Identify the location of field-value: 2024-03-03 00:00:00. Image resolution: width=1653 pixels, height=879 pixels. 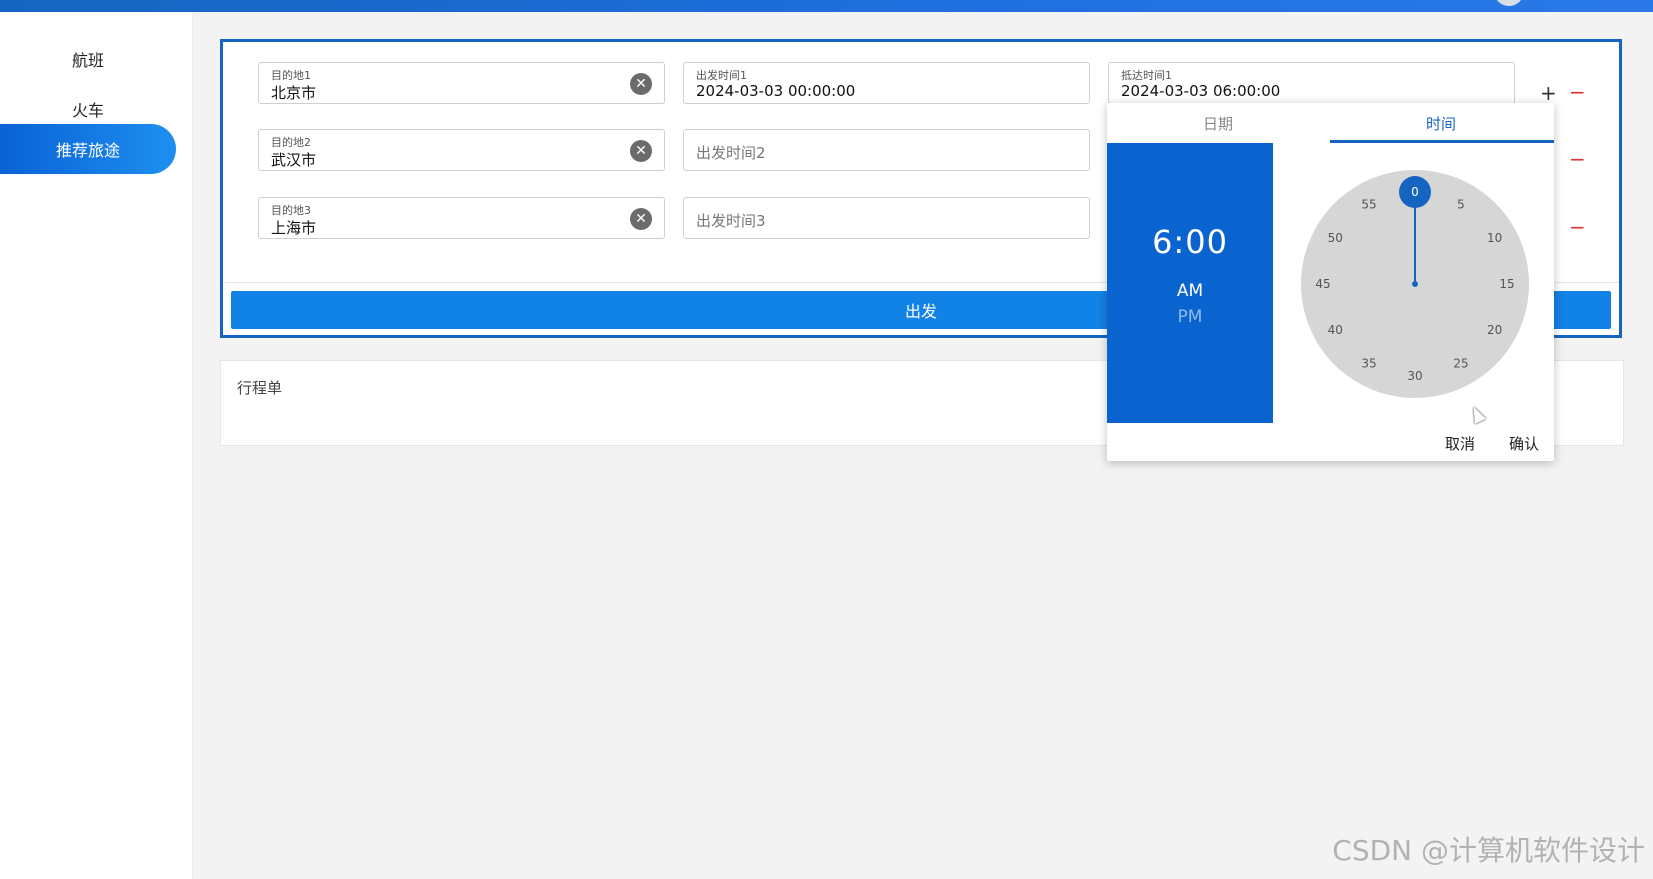
(776, 91).